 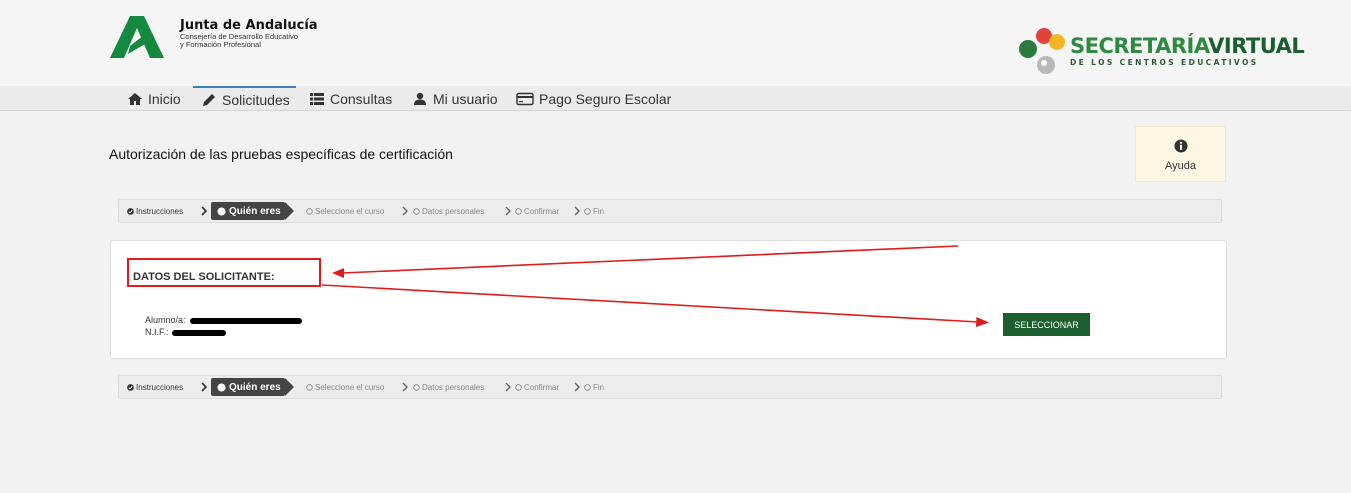 What do you see at coordinates (1042, 51) in the screenshot?
I see `flower-icon` at bounding box center [1042, 51].